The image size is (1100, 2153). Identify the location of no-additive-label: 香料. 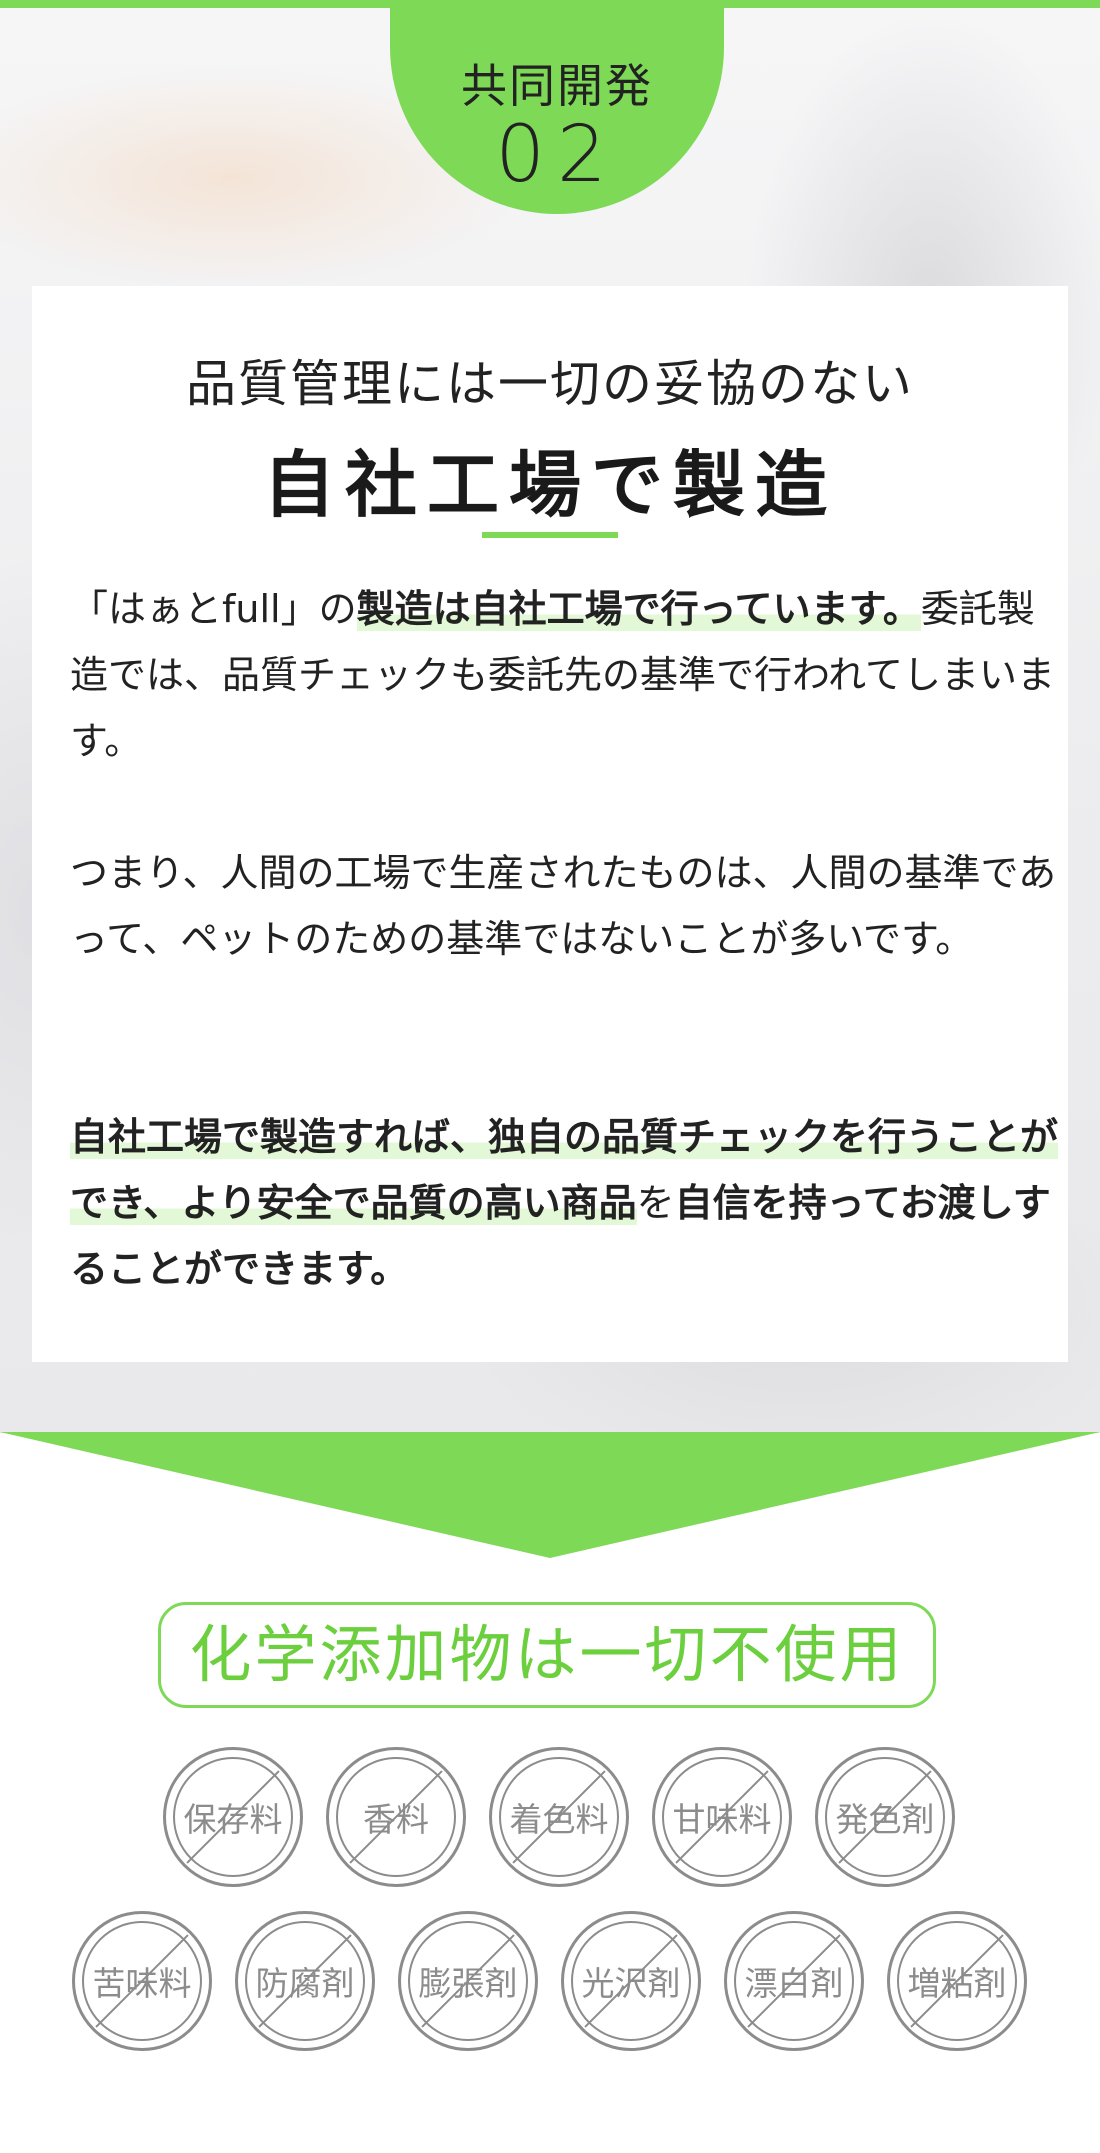
(396, 1819).